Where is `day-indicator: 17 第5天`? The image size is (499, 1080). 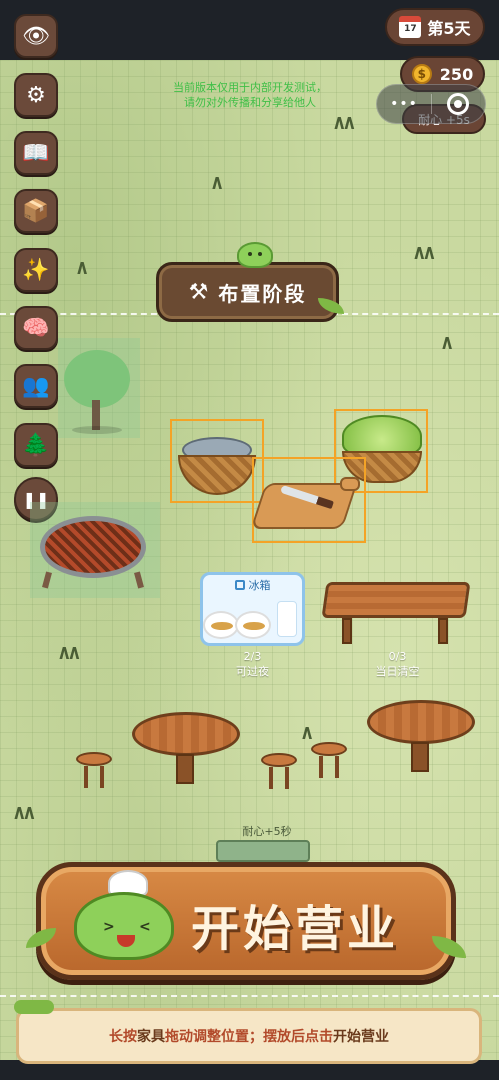
day-indicator: 17 第5天 is located at coordinates (435, 27).